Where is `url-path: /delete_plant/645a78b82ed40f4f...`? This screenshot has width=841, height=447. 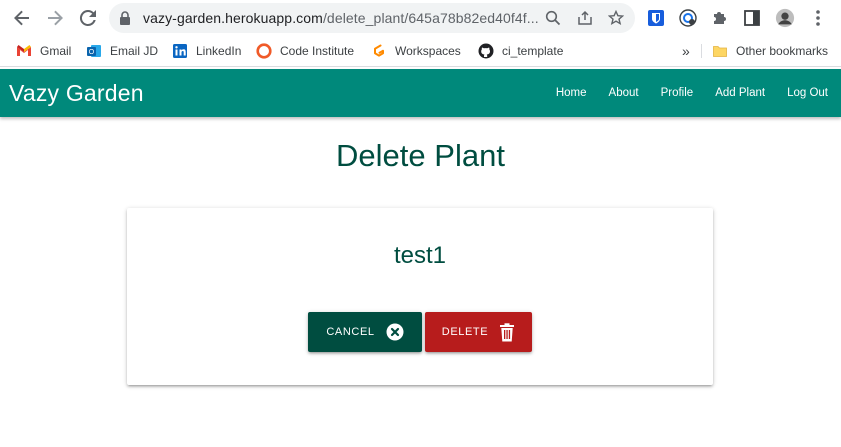
url-path: /delete_plant/645a78b82ed40f4f... is located at coordinates (430, 18).